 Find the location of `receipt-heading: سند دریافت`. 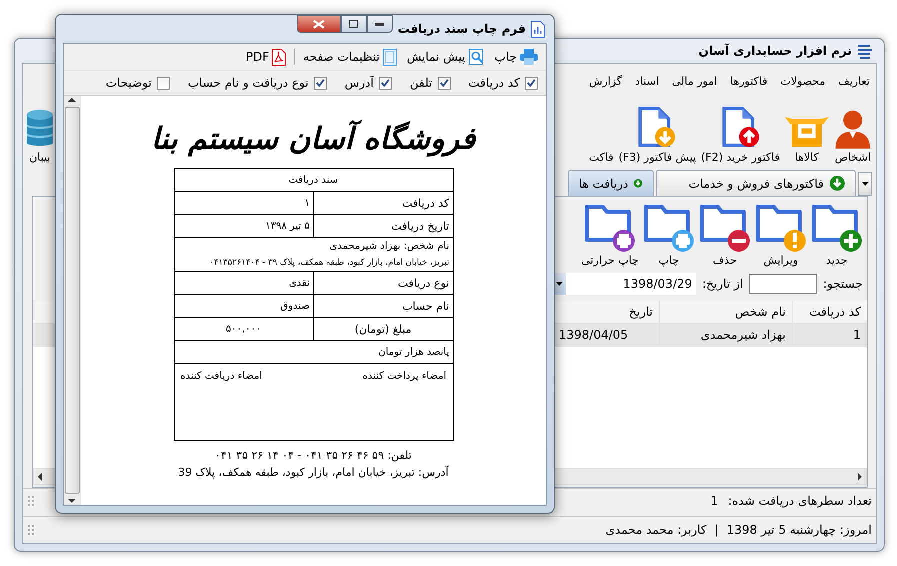

receipt-heading: سند دریافت is located at coordinates (314, 181).